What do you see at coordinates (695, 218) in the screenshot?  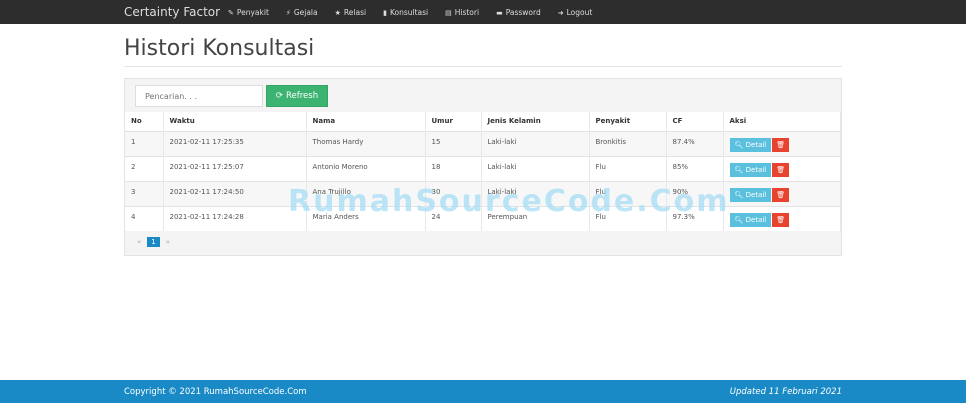 I see `table-cell: 97.3%` at bounding box center [695, 218].